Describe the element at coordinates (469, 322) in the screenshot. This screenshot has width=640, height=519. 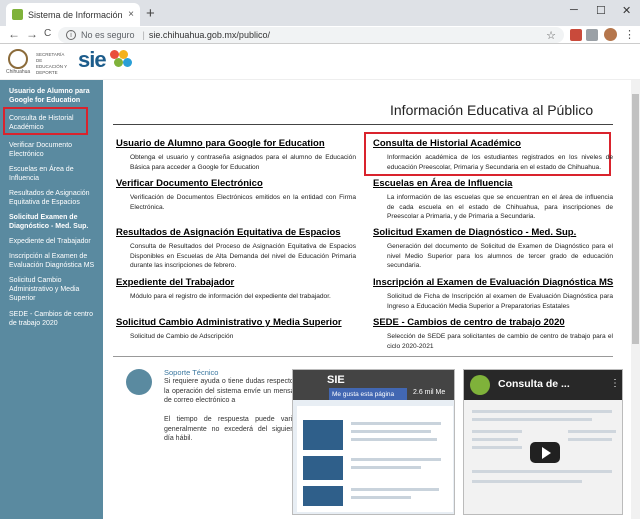
I see `link-sede: SEDE - Cambios de centro de trabajo 2020` at that location.